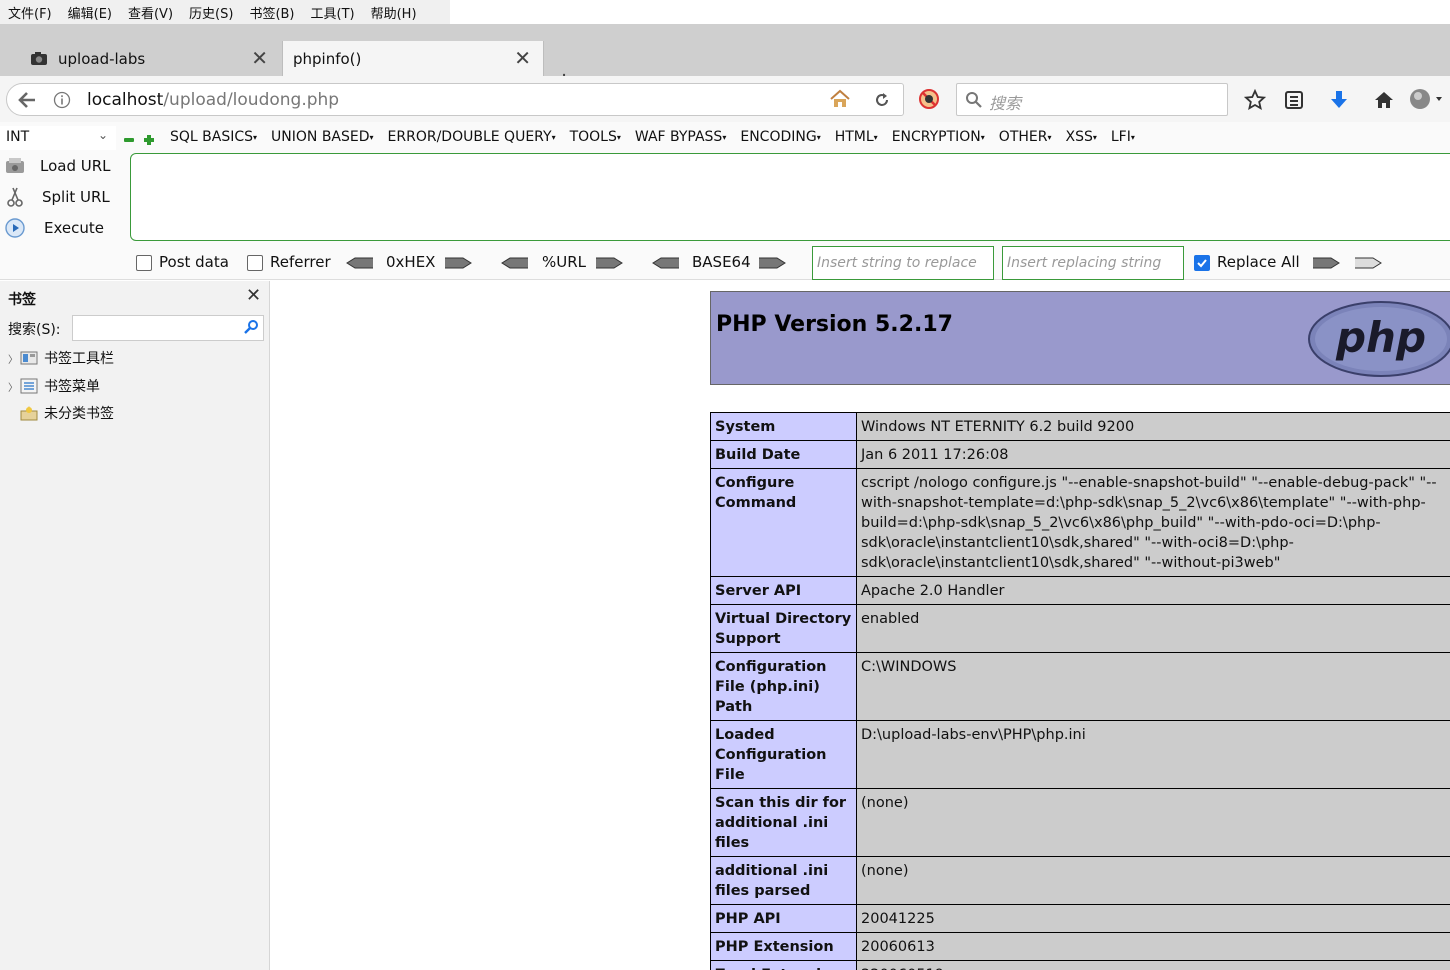  What do you see at coordinates (783, 754) in the screenshot?
I see `config-key: Loaded Configuration File` at bounding box center [783, 754].